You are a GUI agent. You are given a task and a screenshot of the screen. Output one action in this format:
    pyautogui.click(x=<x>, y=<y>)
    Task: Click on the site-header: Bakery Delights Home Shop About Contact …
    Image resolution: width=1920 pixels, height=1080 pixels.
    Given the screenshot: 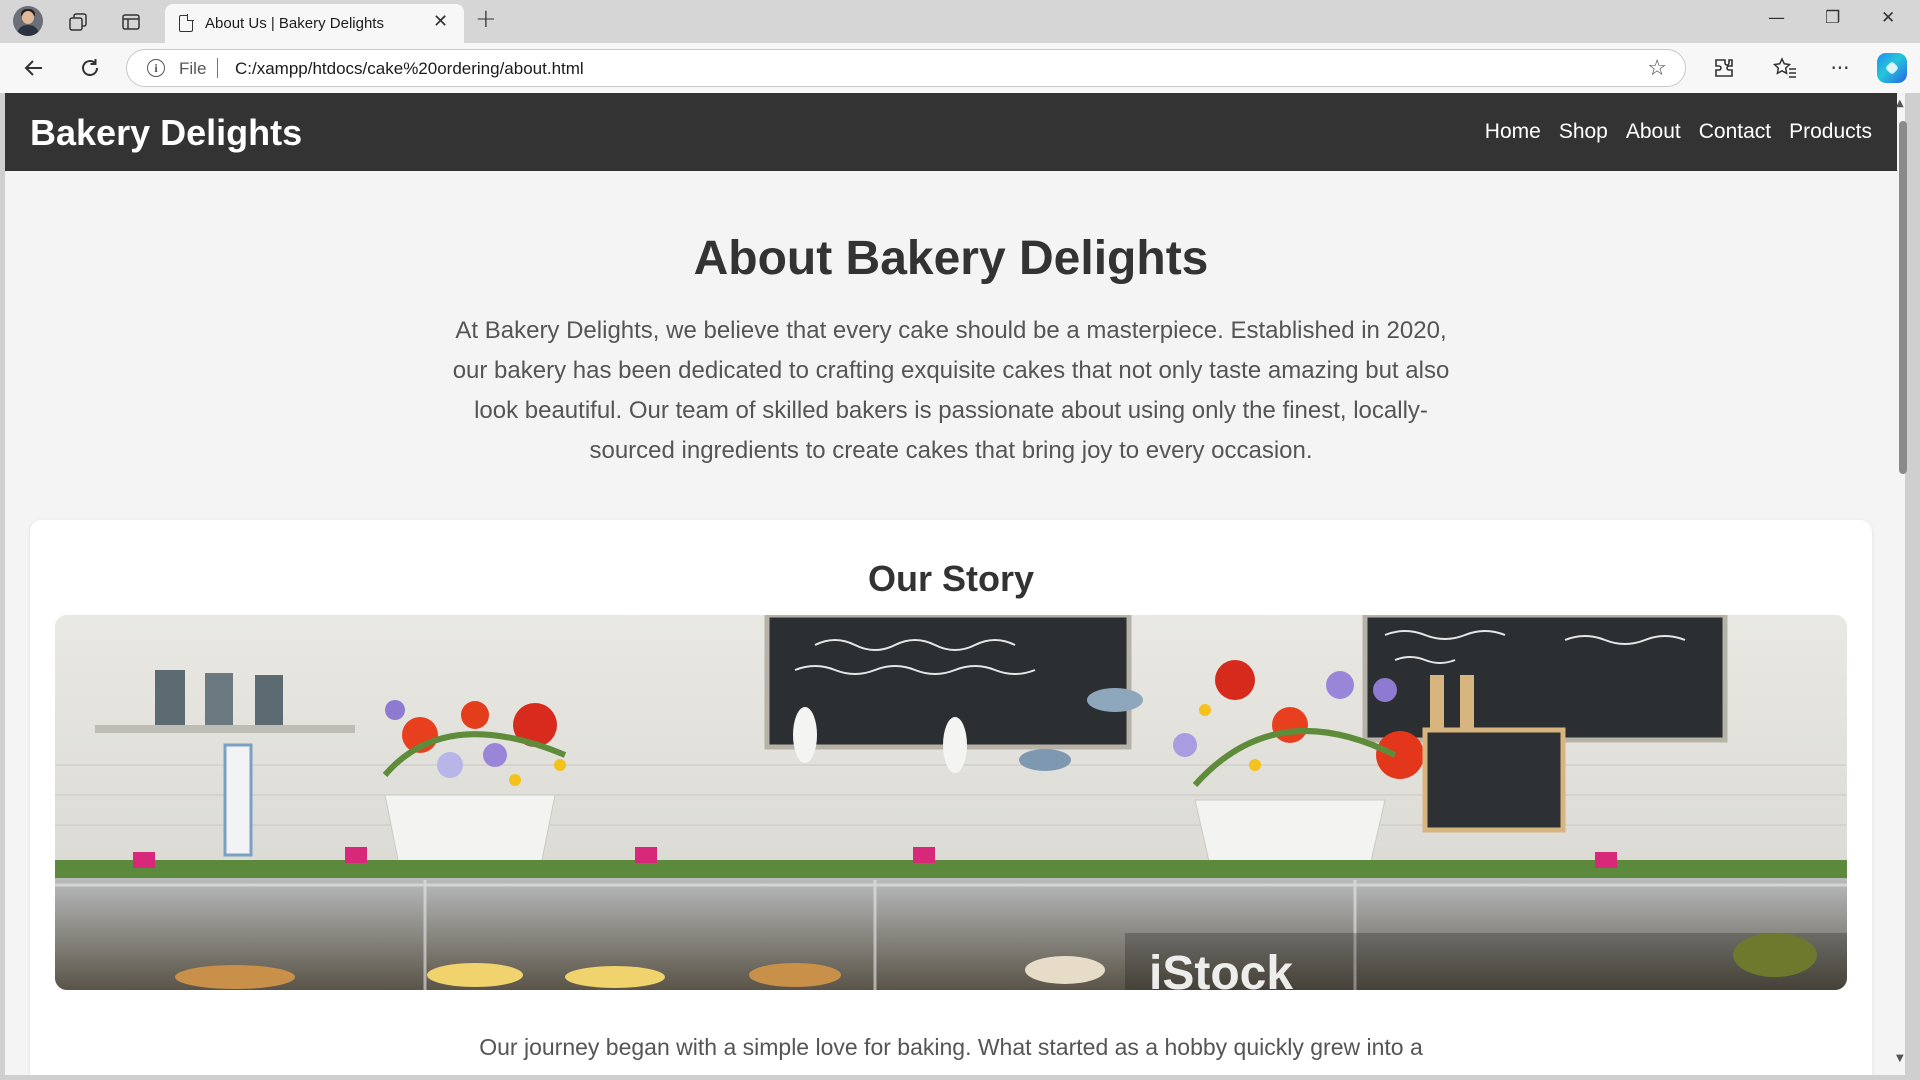 What is the action you would take?
    pyautogui.click(x=951, y=132)
    